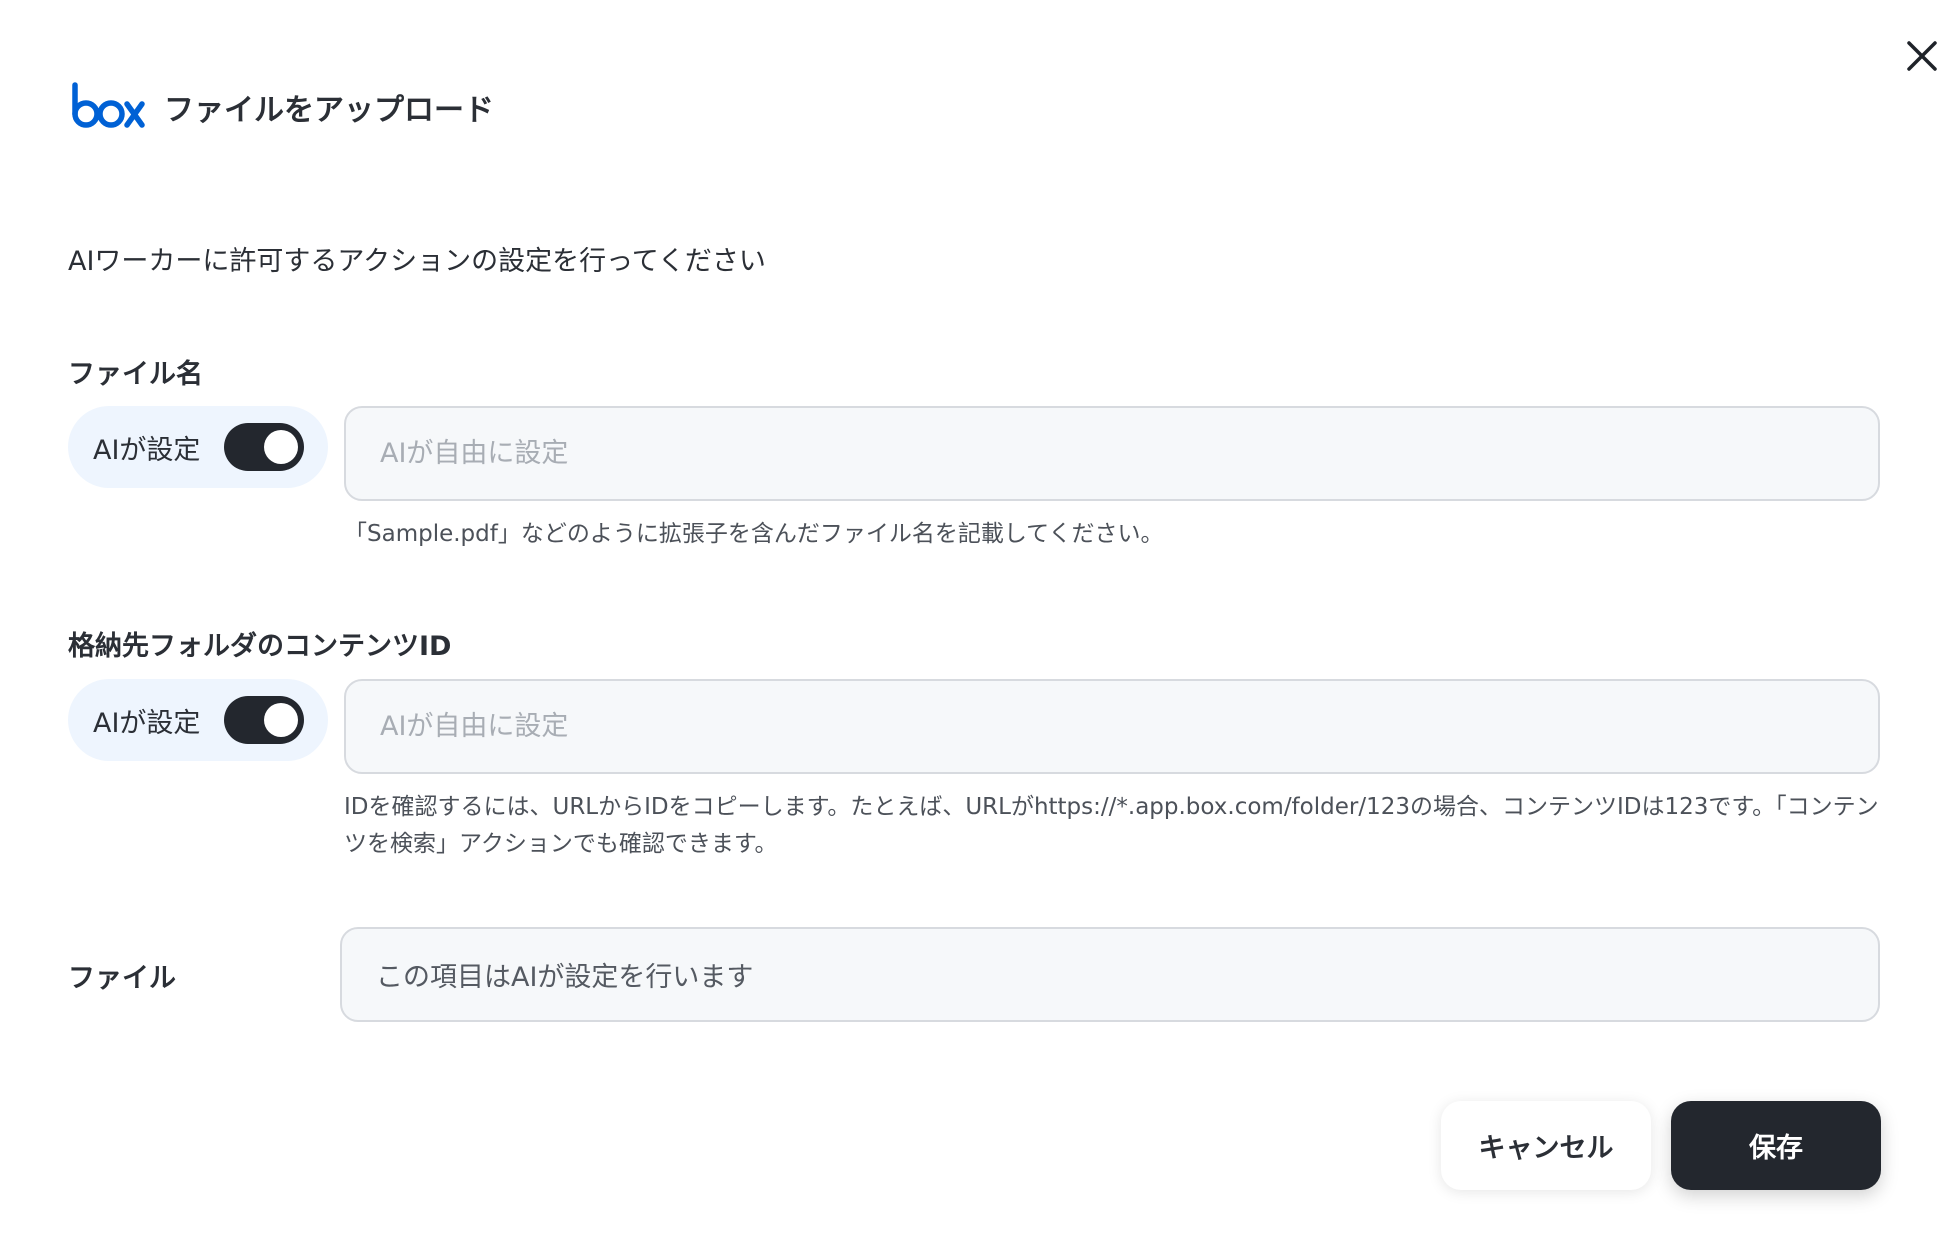  I want to click on folder-id-ai-toggle: AIが設定, so click(198, 720).